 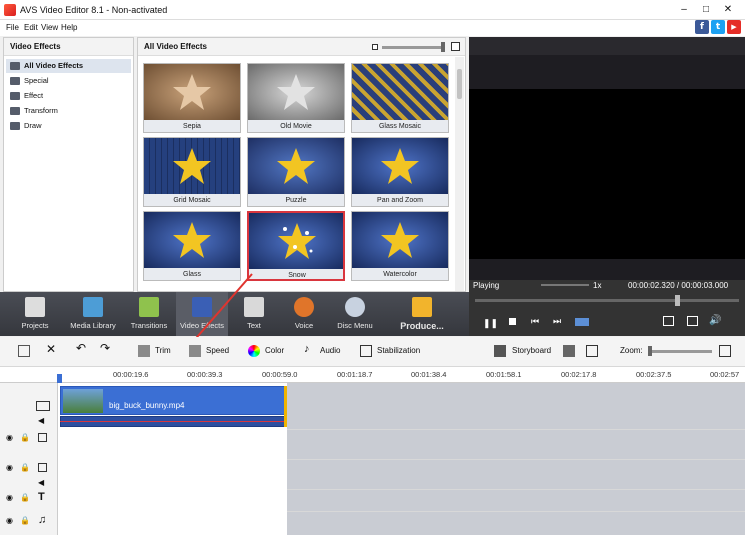 I want to click on trim-button: Trim, so click(x=163, y=350).